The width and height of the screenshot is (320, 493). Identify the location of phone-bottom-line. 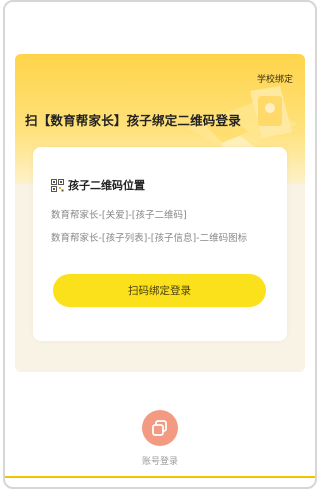
(160, 477).